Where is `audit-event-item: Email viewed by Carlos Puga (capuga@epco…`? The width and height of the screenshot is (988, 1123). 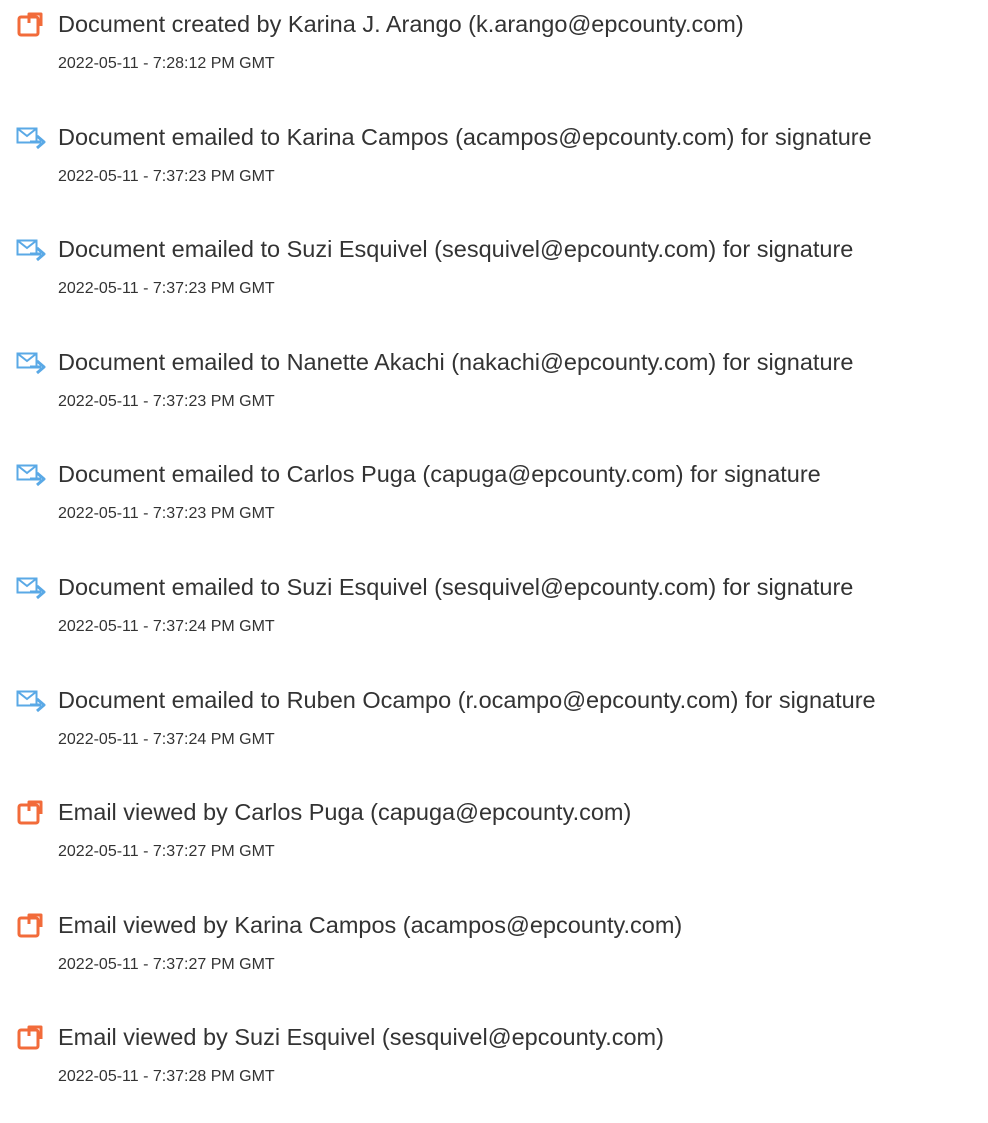 audit-event-item: Email viewed by Carlos Puga (capuga@epco… is located at coordinates (494, 848).